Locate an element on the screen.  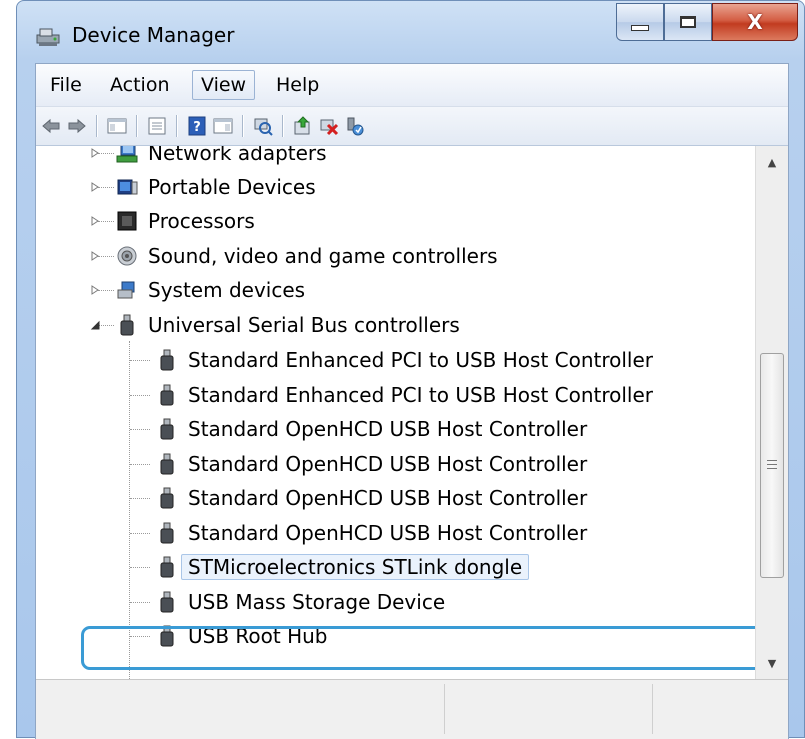
close-button: X is located at coordinates (755, 22).